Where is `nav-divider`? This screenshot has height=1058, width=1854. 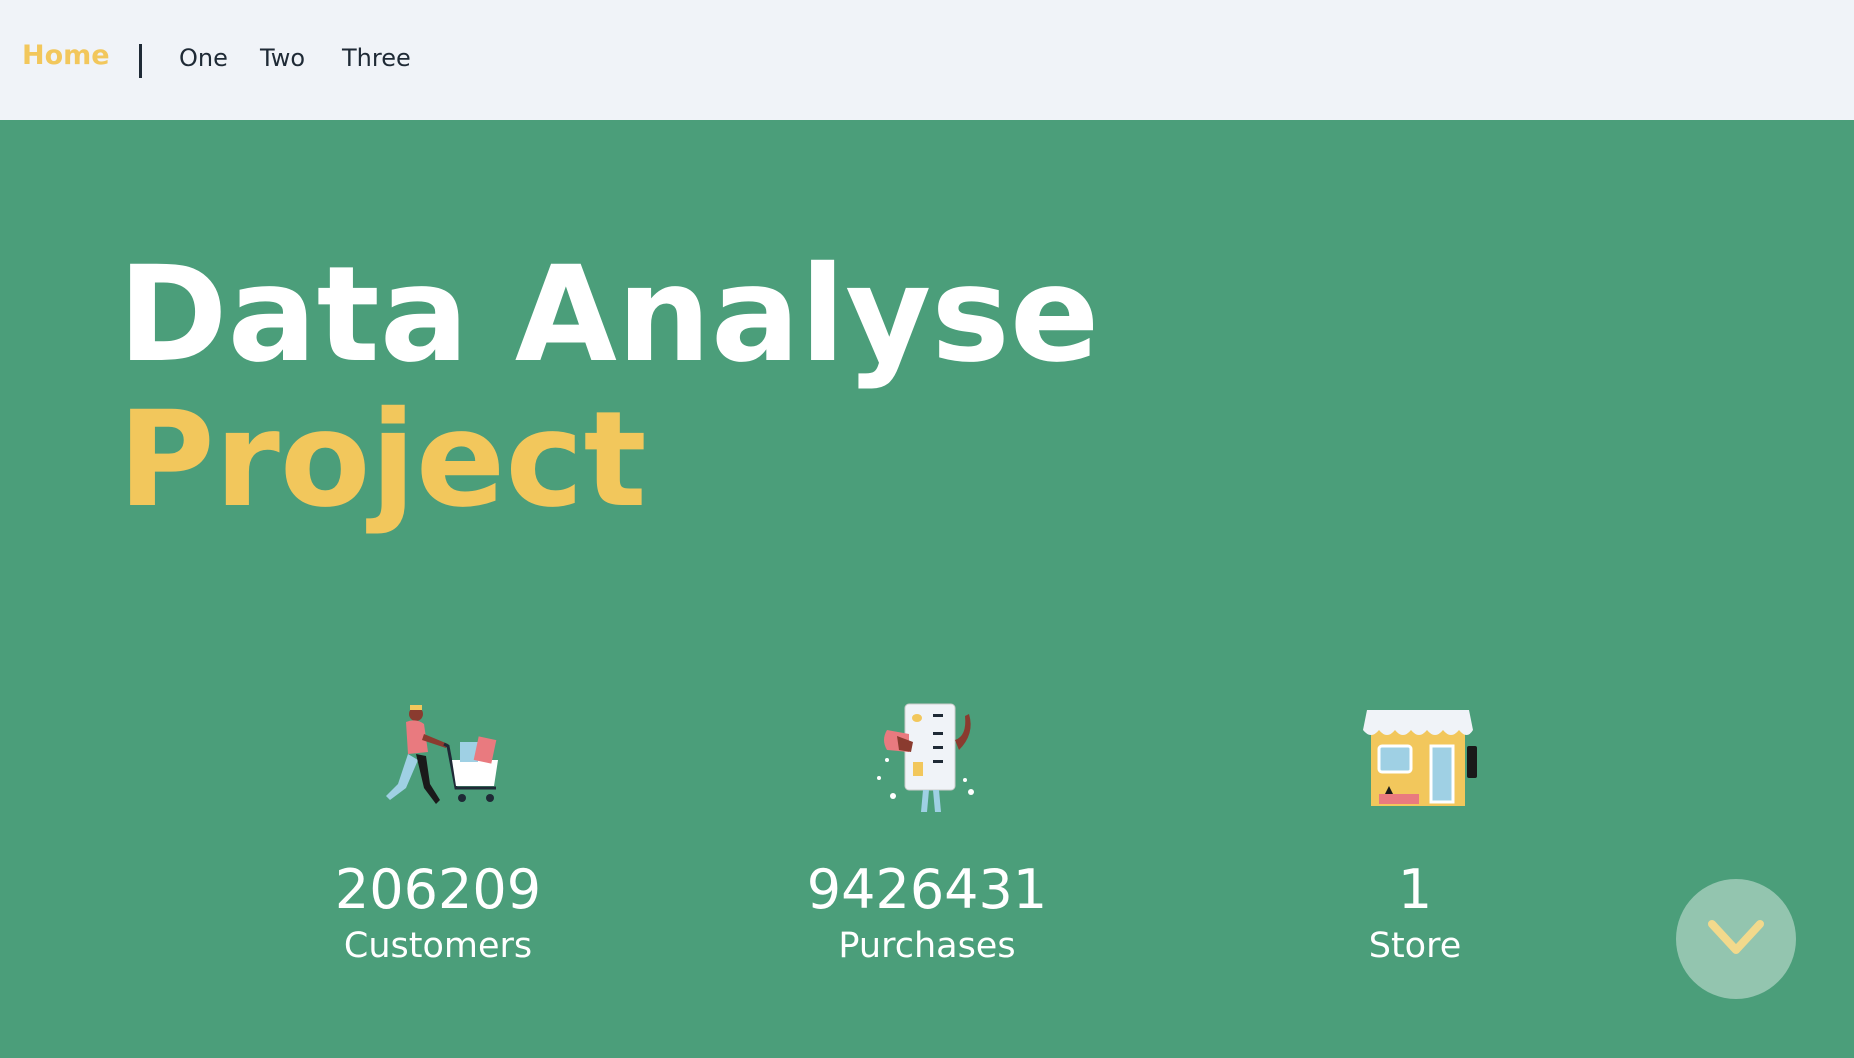
nav-divider is located at coordinates (140, 61).